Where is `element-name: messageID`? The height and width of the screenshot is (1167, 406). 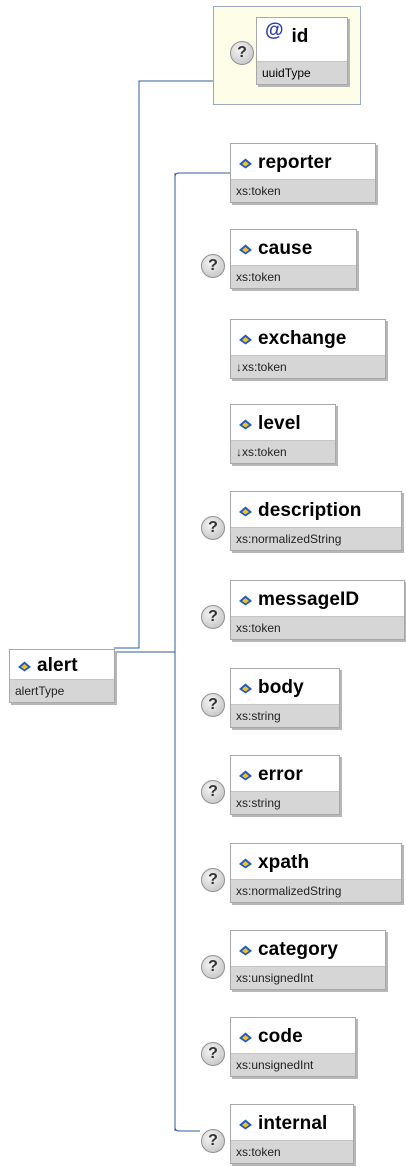 element-name: messageID is located at coordinates (309, 599).